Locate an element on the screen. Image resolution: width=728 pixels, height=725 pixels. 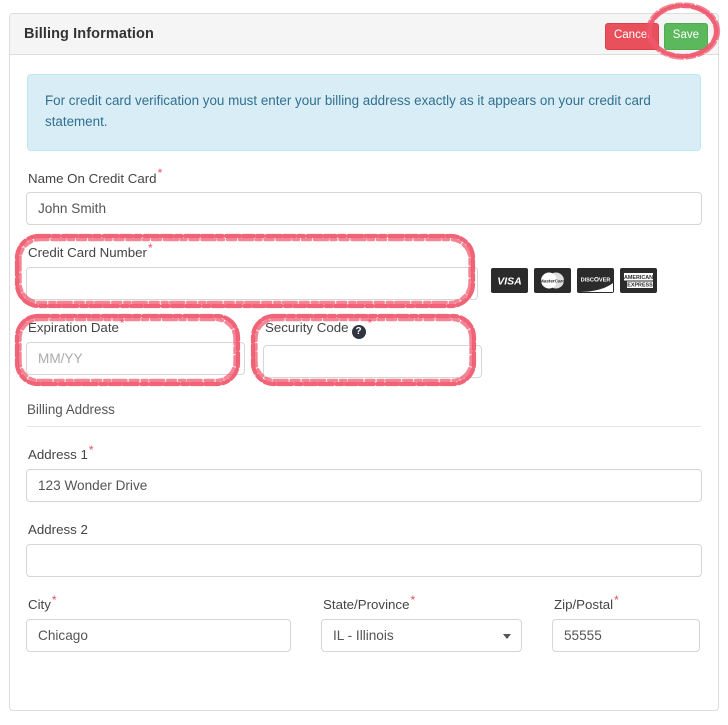
discover-icon: DISCOVER is located at coordinates (595, 280).